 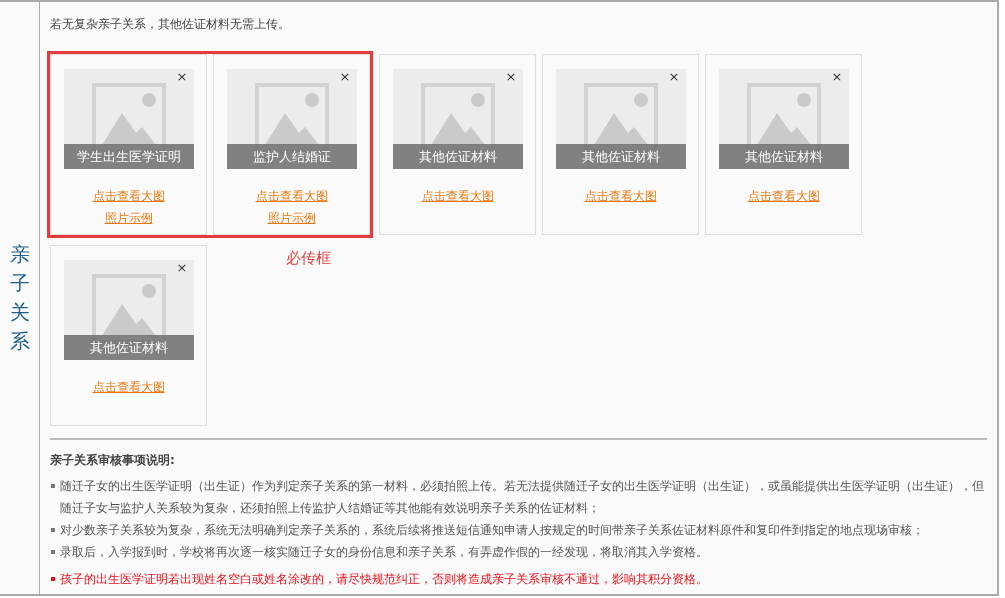 What do you see at coordinates (291, 156) in the screenshot?
I see `image-caption: 监护人结婚证` at bounding box center [291, 156].